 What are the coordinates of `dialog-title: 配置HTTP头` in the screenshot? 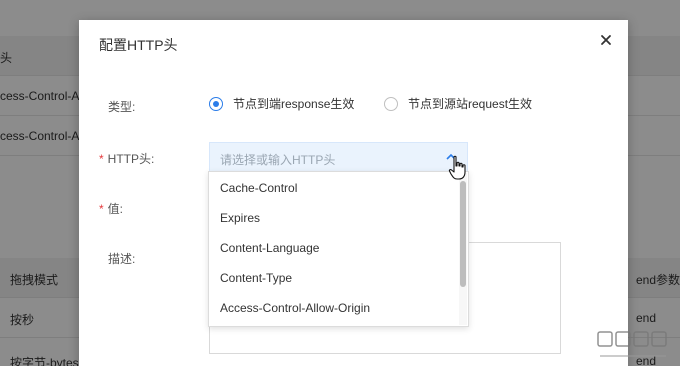 It's located at (138, 45).